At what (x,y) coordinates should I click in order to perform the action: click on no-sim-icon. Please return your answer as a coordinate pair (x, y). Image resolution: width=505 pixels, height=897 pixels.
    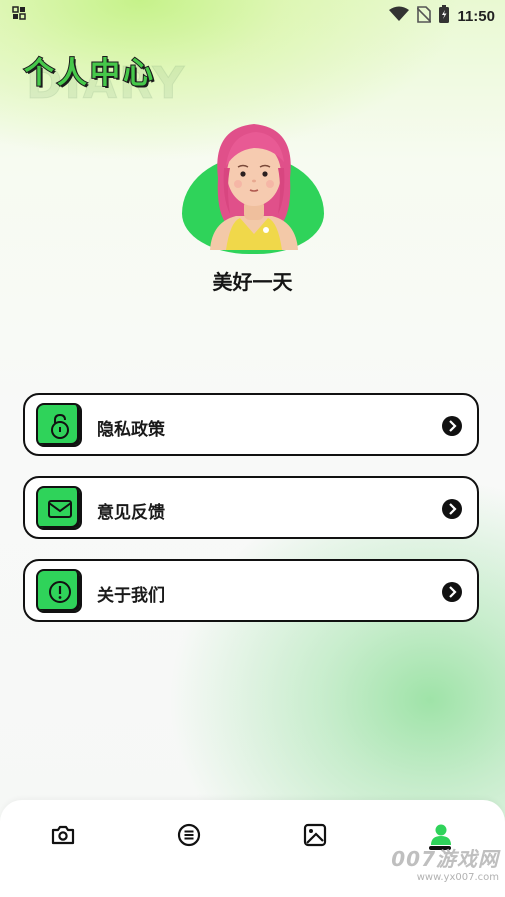
    Looking at the image, I should click on (424, 16).